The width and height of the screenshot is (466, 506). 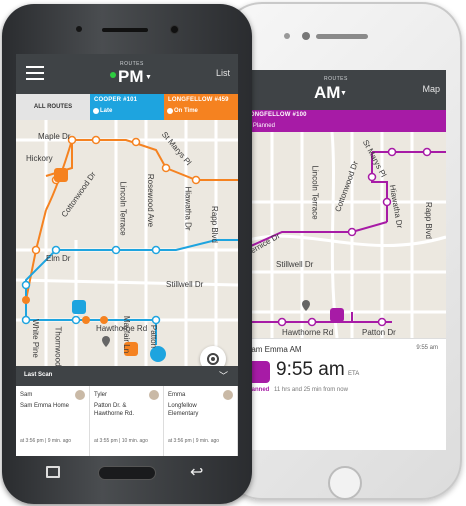 What do you see at coordinates (354, 374) in the screenshot?
I see `eta-label: ETA` at bounding box center [354, 374].